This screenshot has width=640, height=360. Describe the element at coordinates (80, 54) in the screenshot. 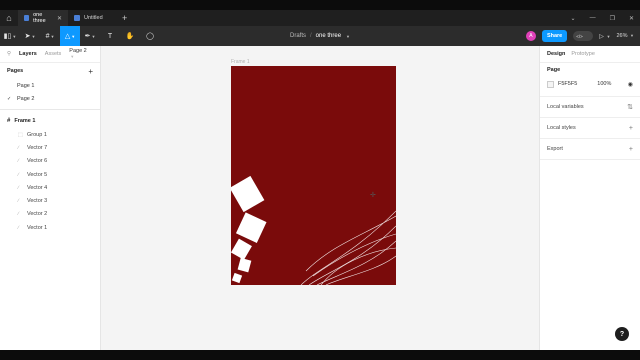

I see `page-selector: Page 2 ▼` at that location.